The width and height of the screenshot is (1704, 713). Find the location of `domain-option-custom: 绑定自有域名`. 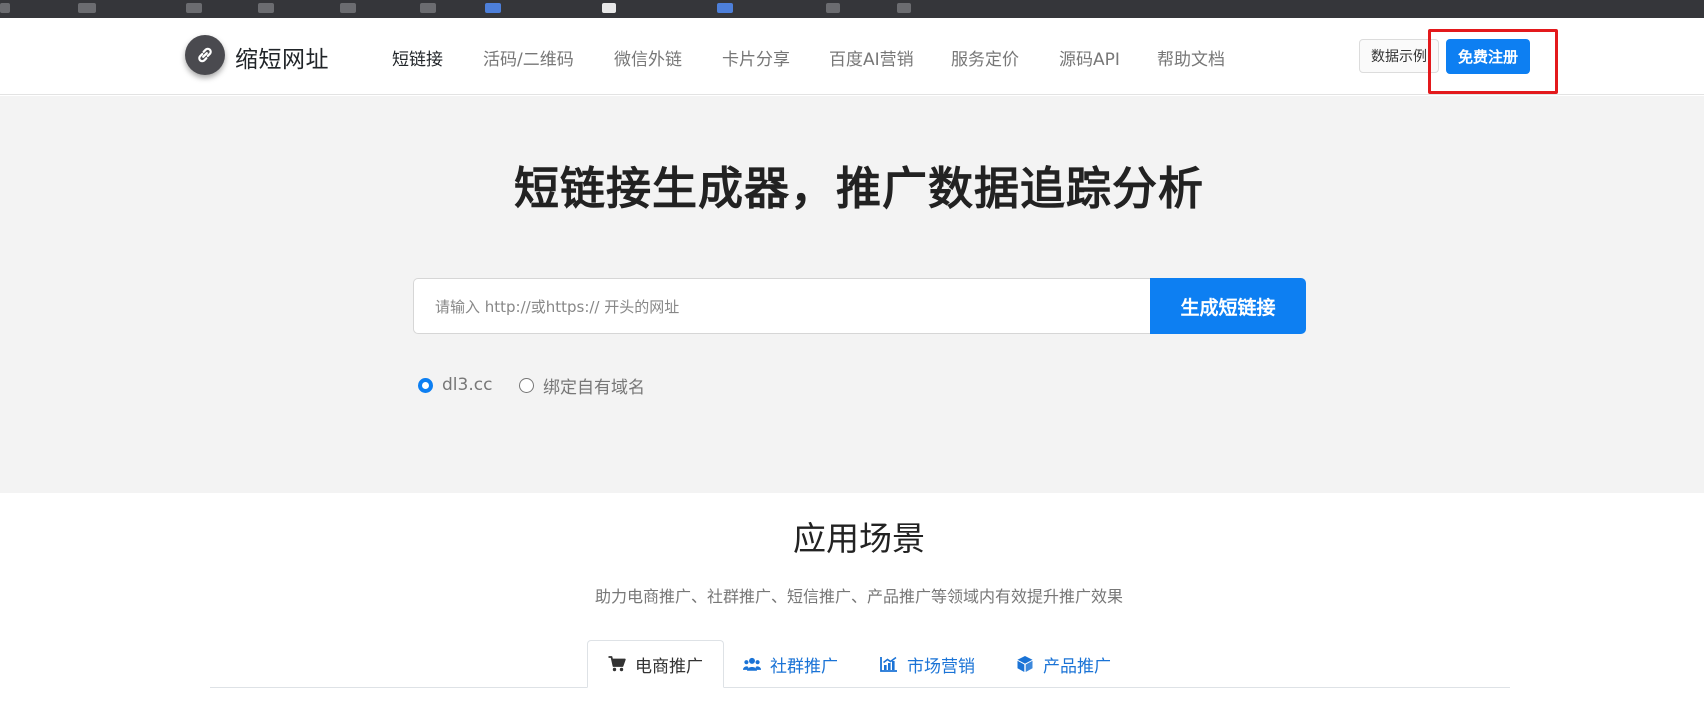

domain-option-custom: 绑定自有域名 is located at coordinates (582, 385).